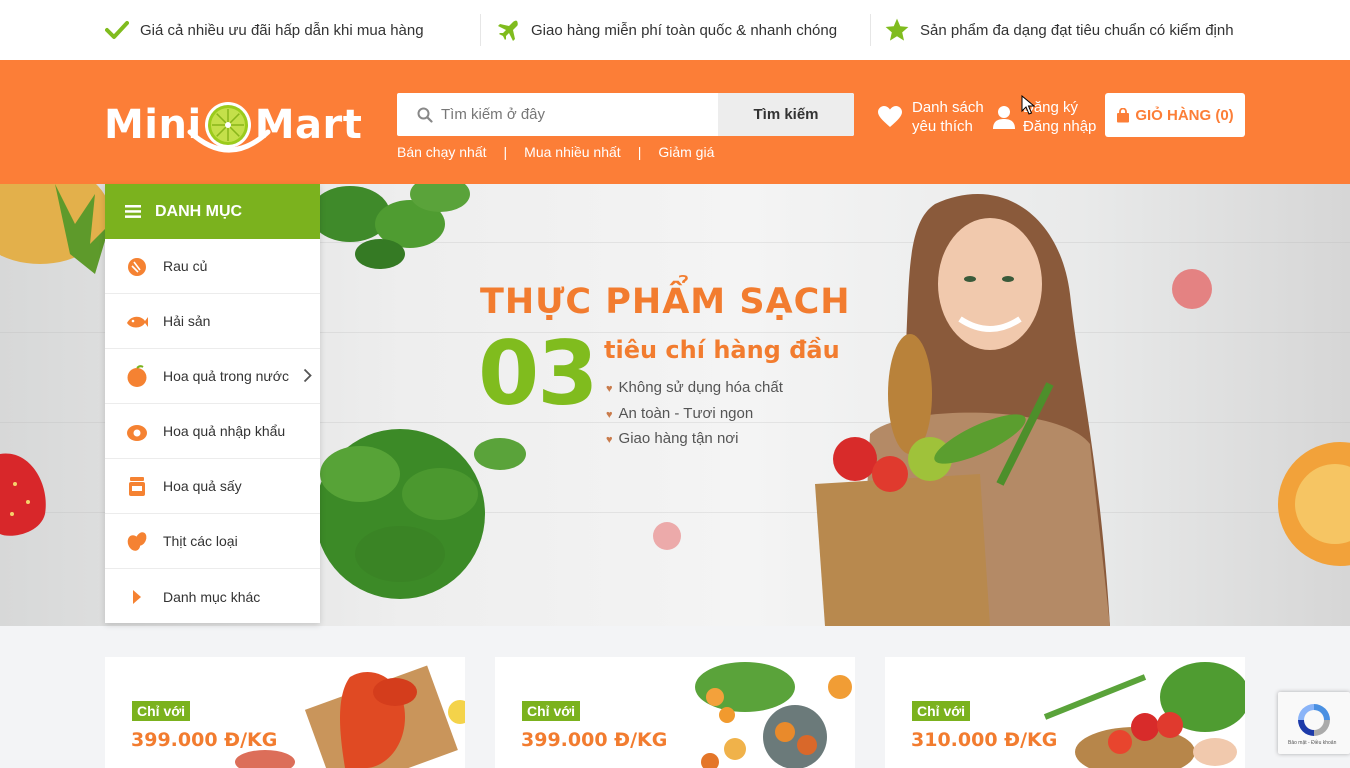 This screenshot has width=1350, height=768. I want to click on user-icon, so click(1004, 117).